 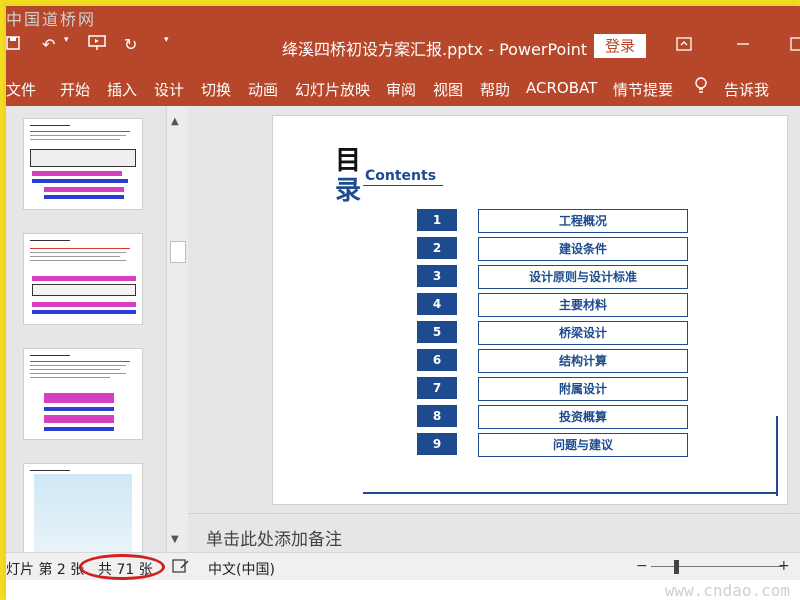 I want to click on watermark-text: 中国道桥网, so click(x=51, y=19).